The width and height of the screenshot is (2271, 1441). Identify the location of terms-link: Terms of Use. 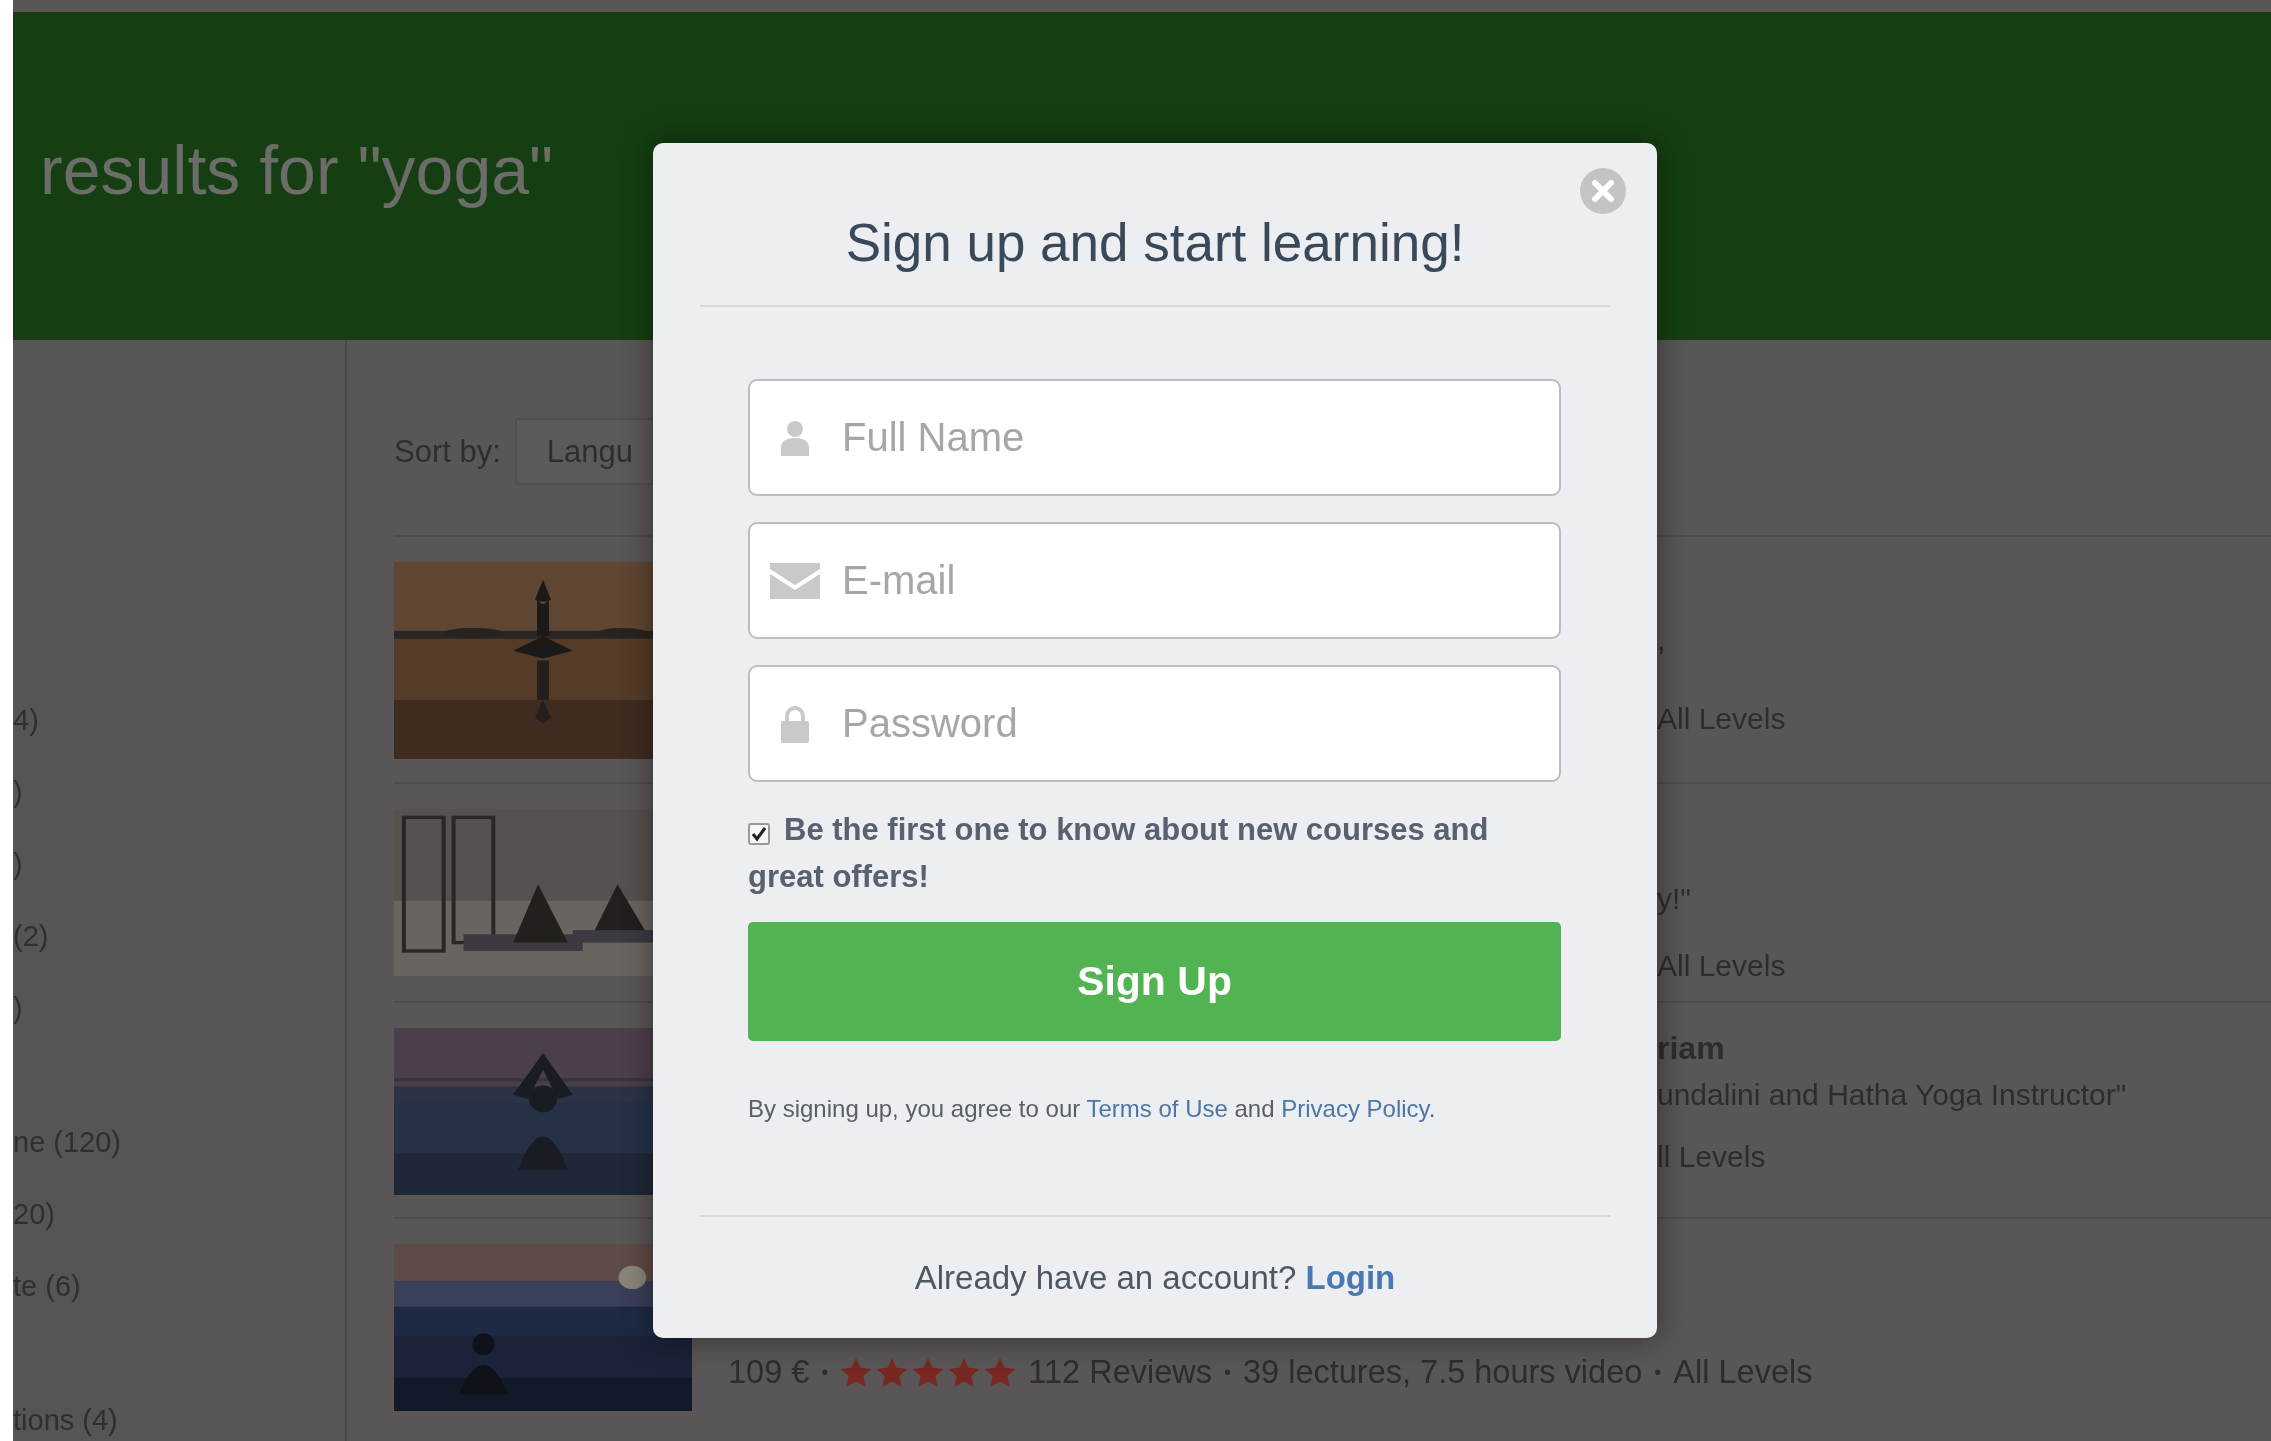
(1157, 1108).